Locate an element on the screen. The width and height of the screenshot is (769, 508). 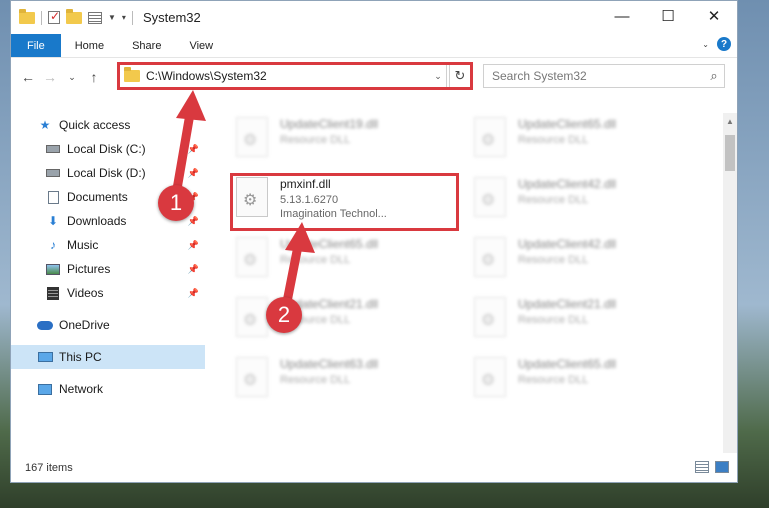
step-1-badge: 1 is located at coordinates (176, 203).